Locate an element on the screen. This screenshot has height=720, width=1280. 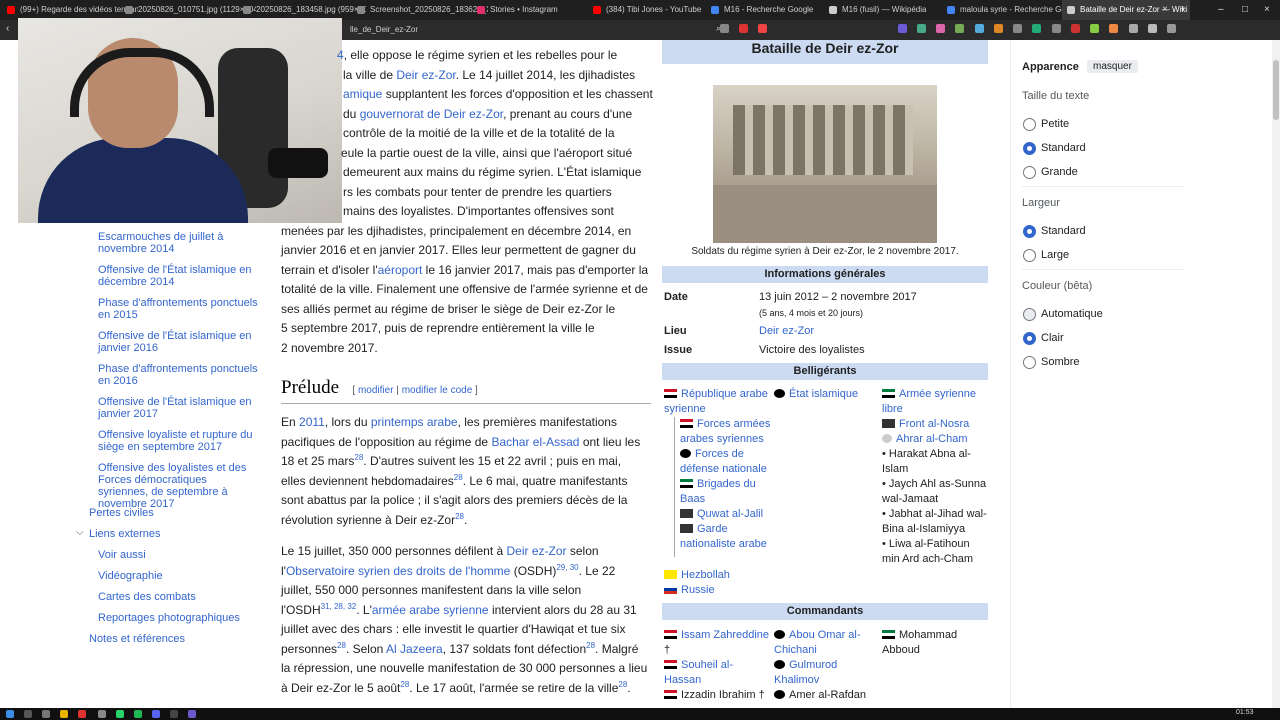
browser-tab: maloula syrie - Recherche Google is located at coordinates (1010, 10).